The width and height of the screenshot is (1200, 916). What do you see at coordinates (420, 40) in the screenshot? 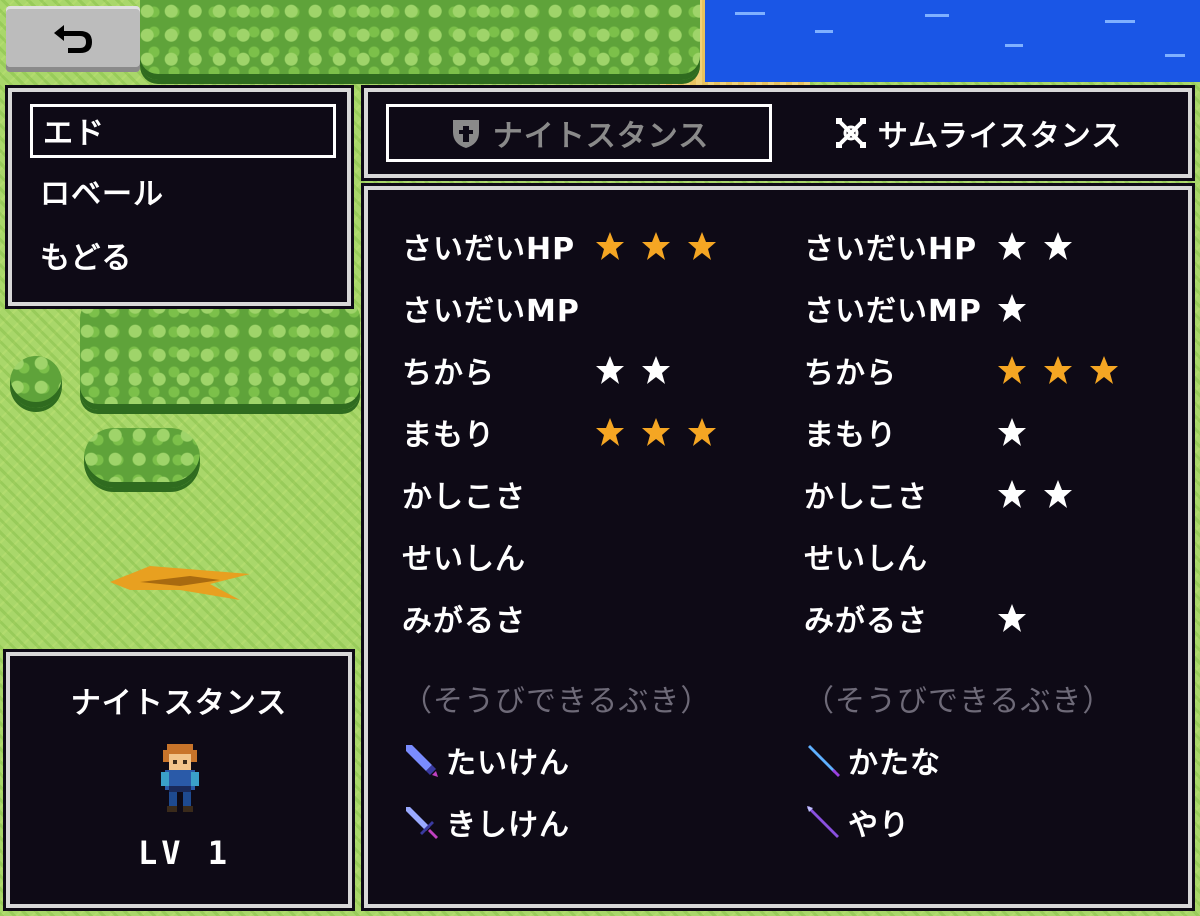
I see `forest-top` at bounding box center [420, 40].